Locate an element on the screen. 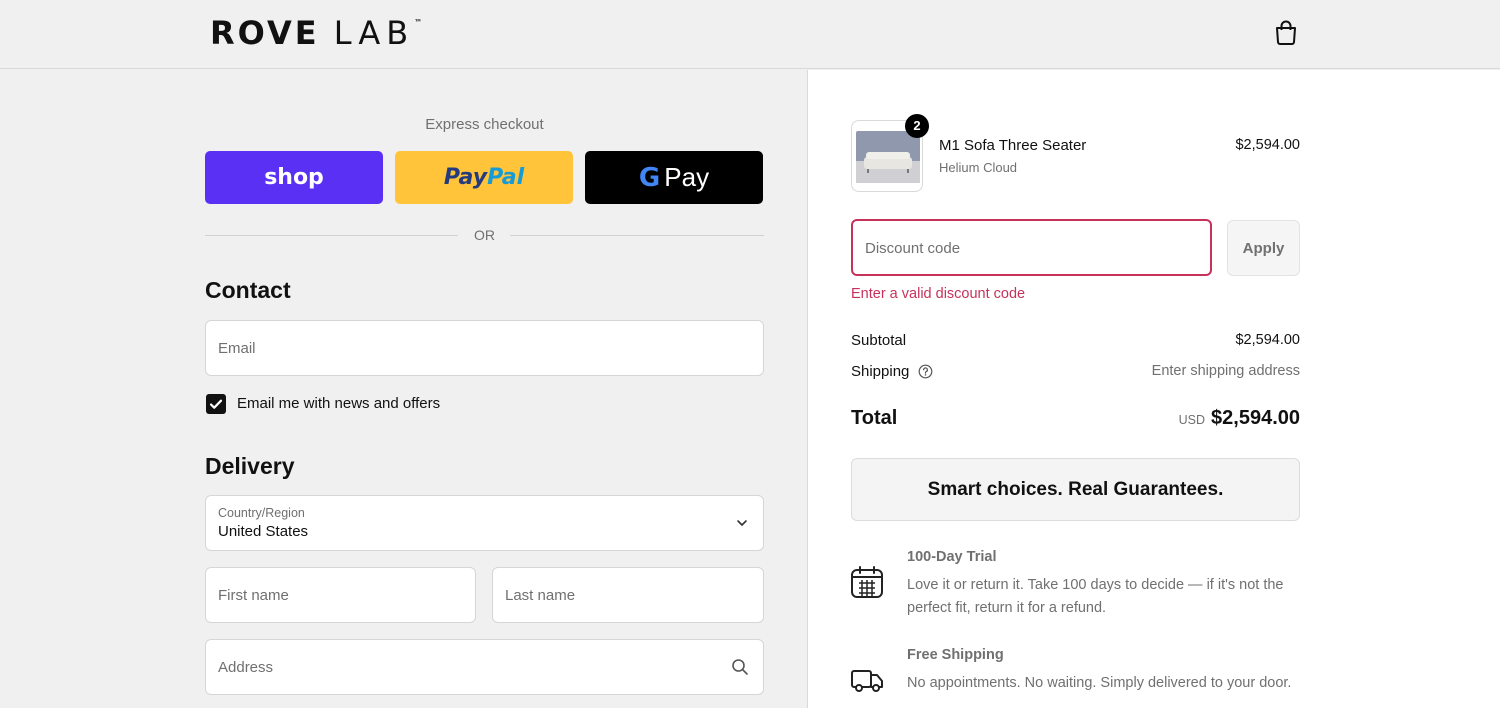 This screenshot has width=1500, height=708. logo-trademark: ™ is located at coordinates (418, 22).